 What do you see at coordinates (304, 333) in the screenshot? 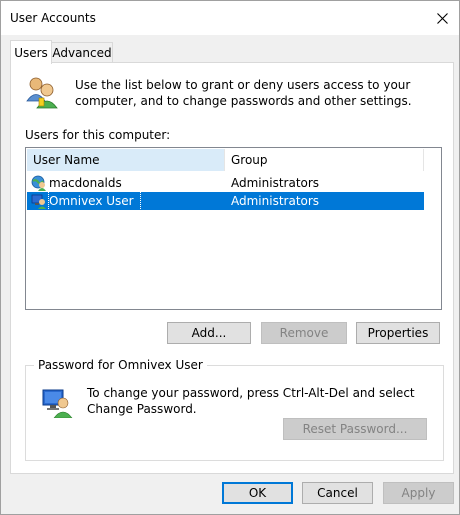
I see `remove-button: Remove` at bounding box center [304, 333].